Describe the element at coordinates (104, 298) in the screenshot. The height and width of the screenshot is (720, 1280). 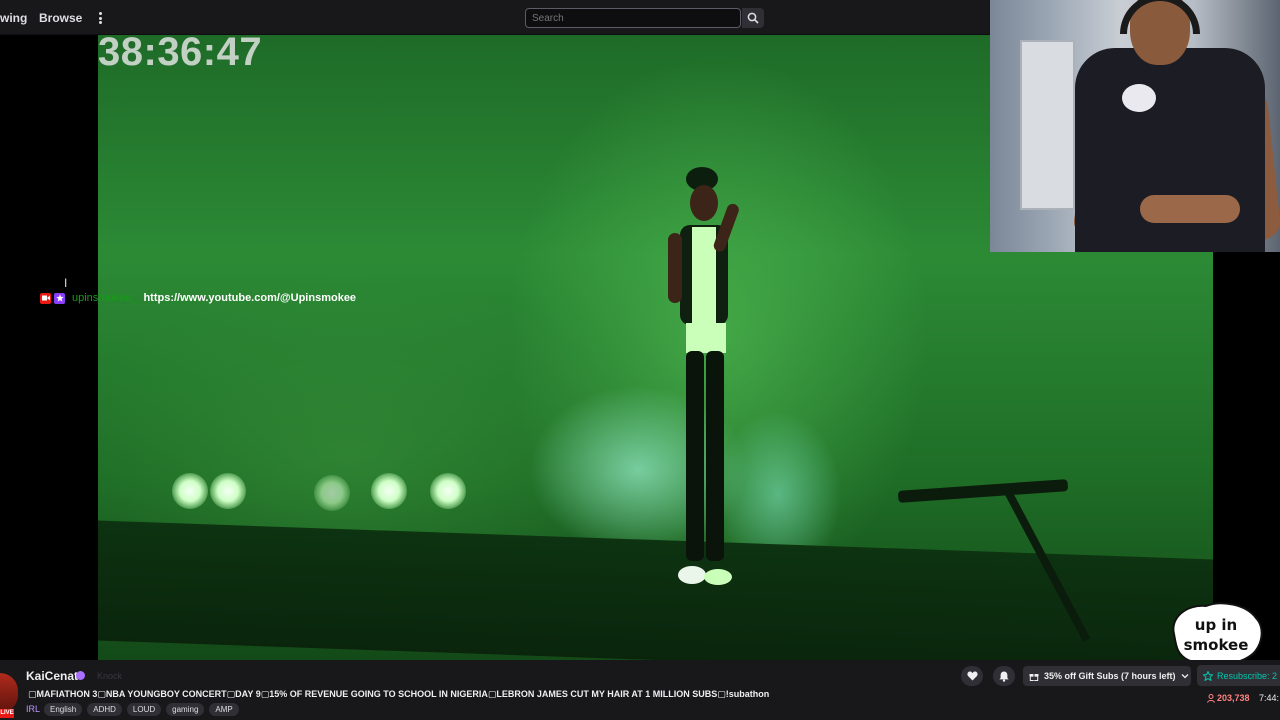
I see `chat-username: upinsmokee_` at that location.